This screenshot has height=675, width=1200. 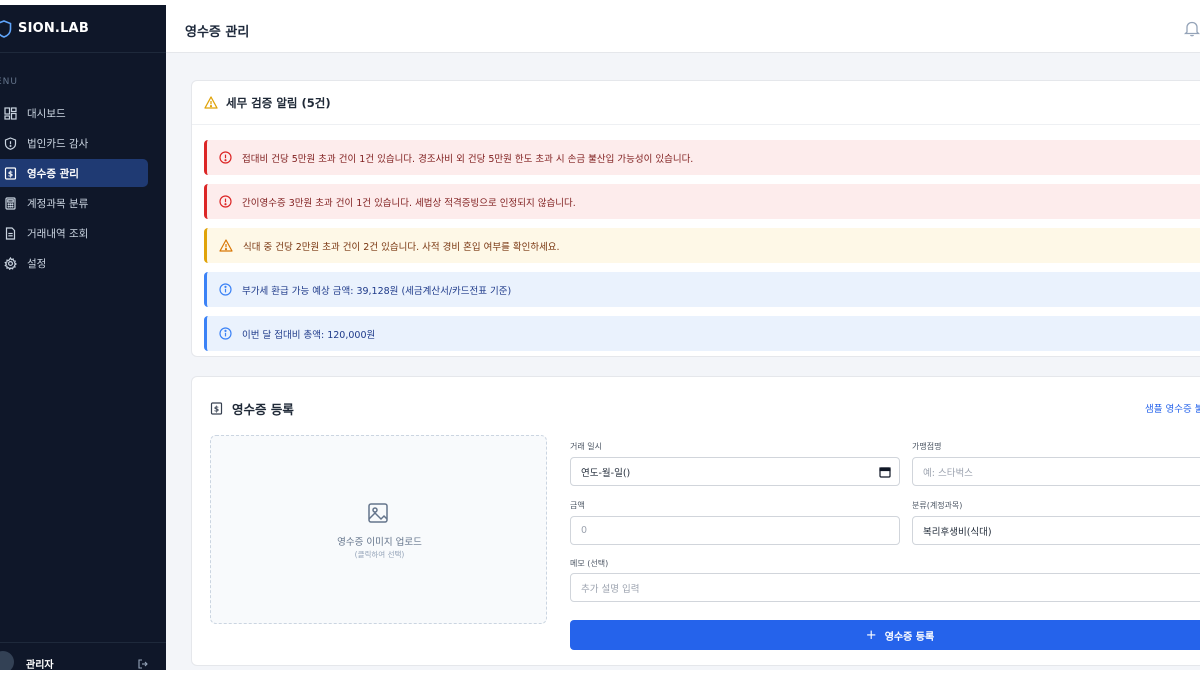 I want to click on upload-text: 영수증 이미지 업로드, so click(x=379, y=542).